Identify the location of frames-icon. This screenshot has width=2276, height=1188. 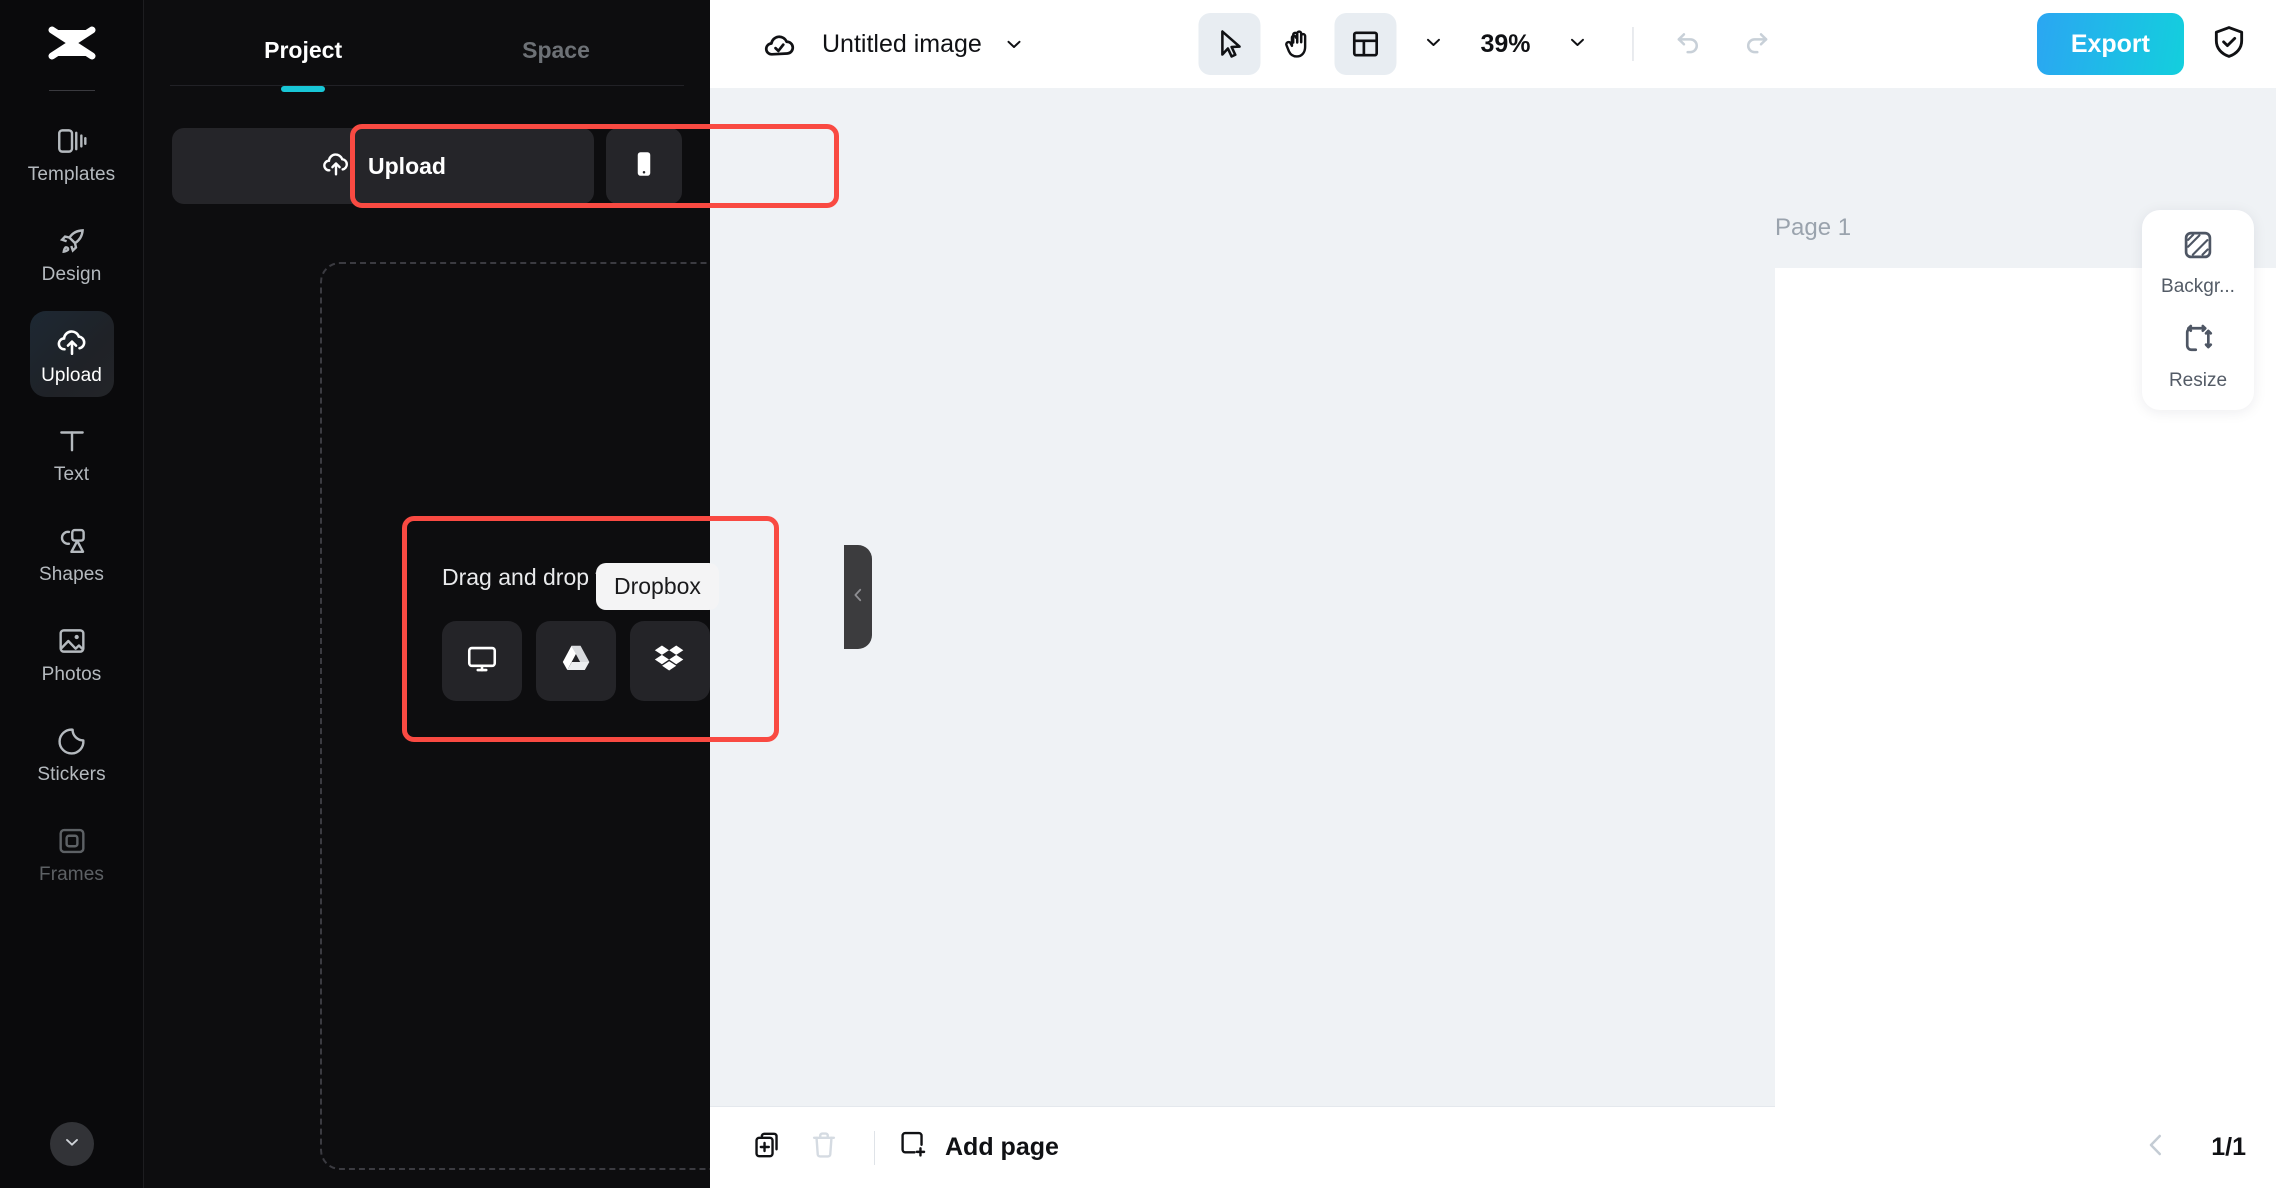
(72, 841).